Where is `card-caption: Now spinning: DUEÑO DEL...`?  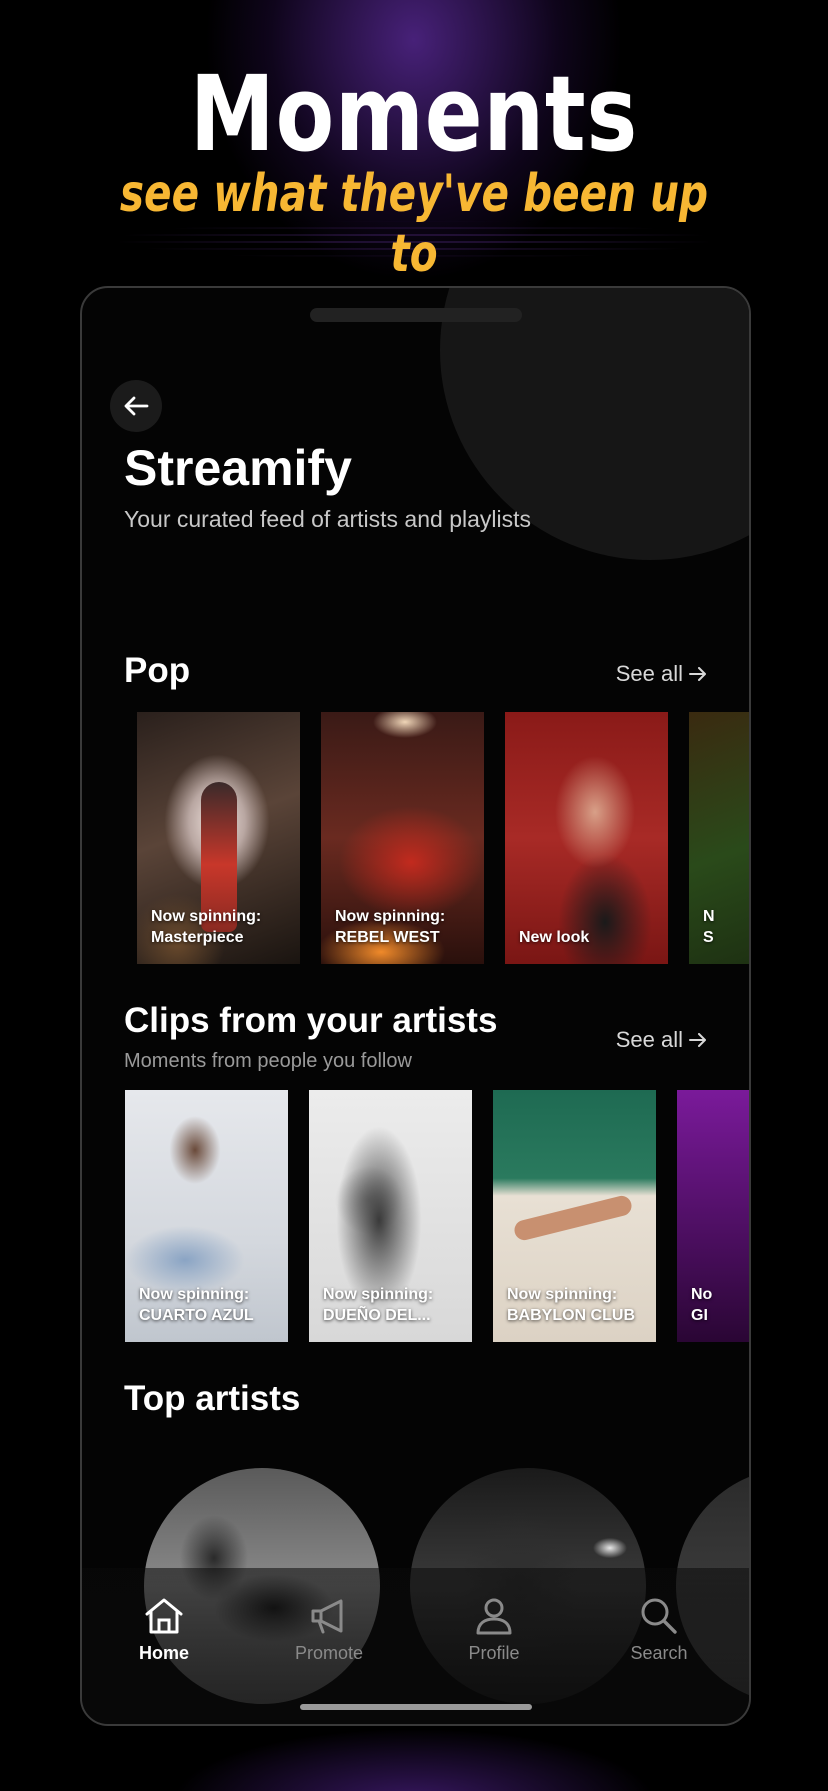
card-caption: Now spinning: DUEÑO DEL... is located at coordinates (378, 1305).